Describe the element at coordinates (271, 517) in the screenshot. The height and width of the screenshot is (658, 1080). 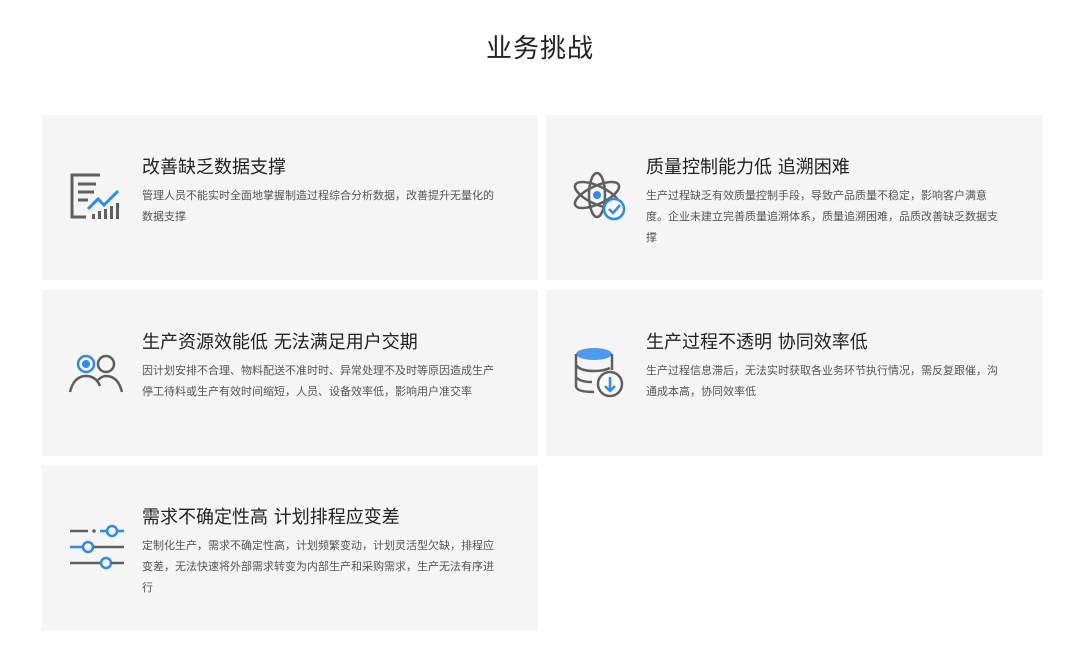
I see `card-title: 需求不确定性高 计划排程应变差` at that location.